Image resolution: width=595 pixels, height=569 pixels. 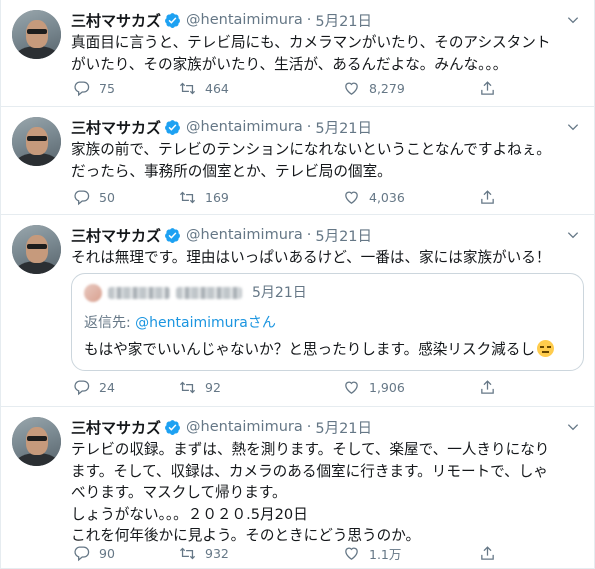 What do you see at coordinates (309, 349) in the screenshot?
I see `quoted-text-body: もはや家でいいんじゃないか？と思ったりします。感染リスク減るし` at bounding box center [309, 349].